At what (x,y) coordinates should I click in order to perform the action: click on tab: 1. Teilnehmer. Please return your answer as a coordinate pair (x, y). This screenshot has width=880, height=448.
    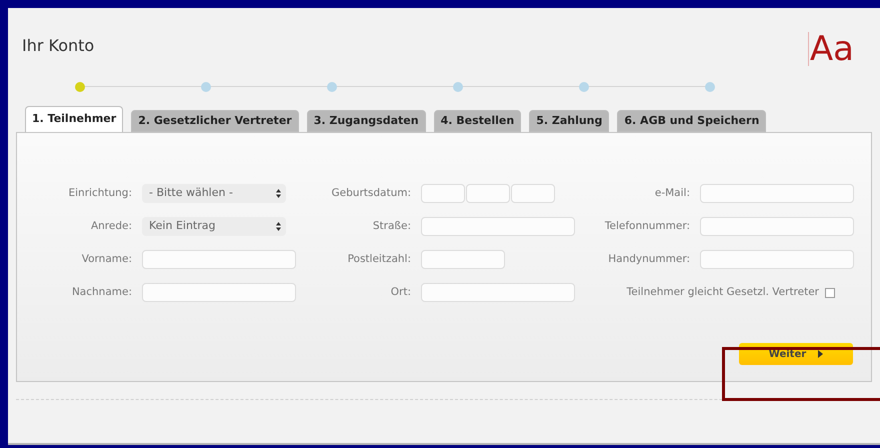
    Looking at the image, I should click on (74, 119).